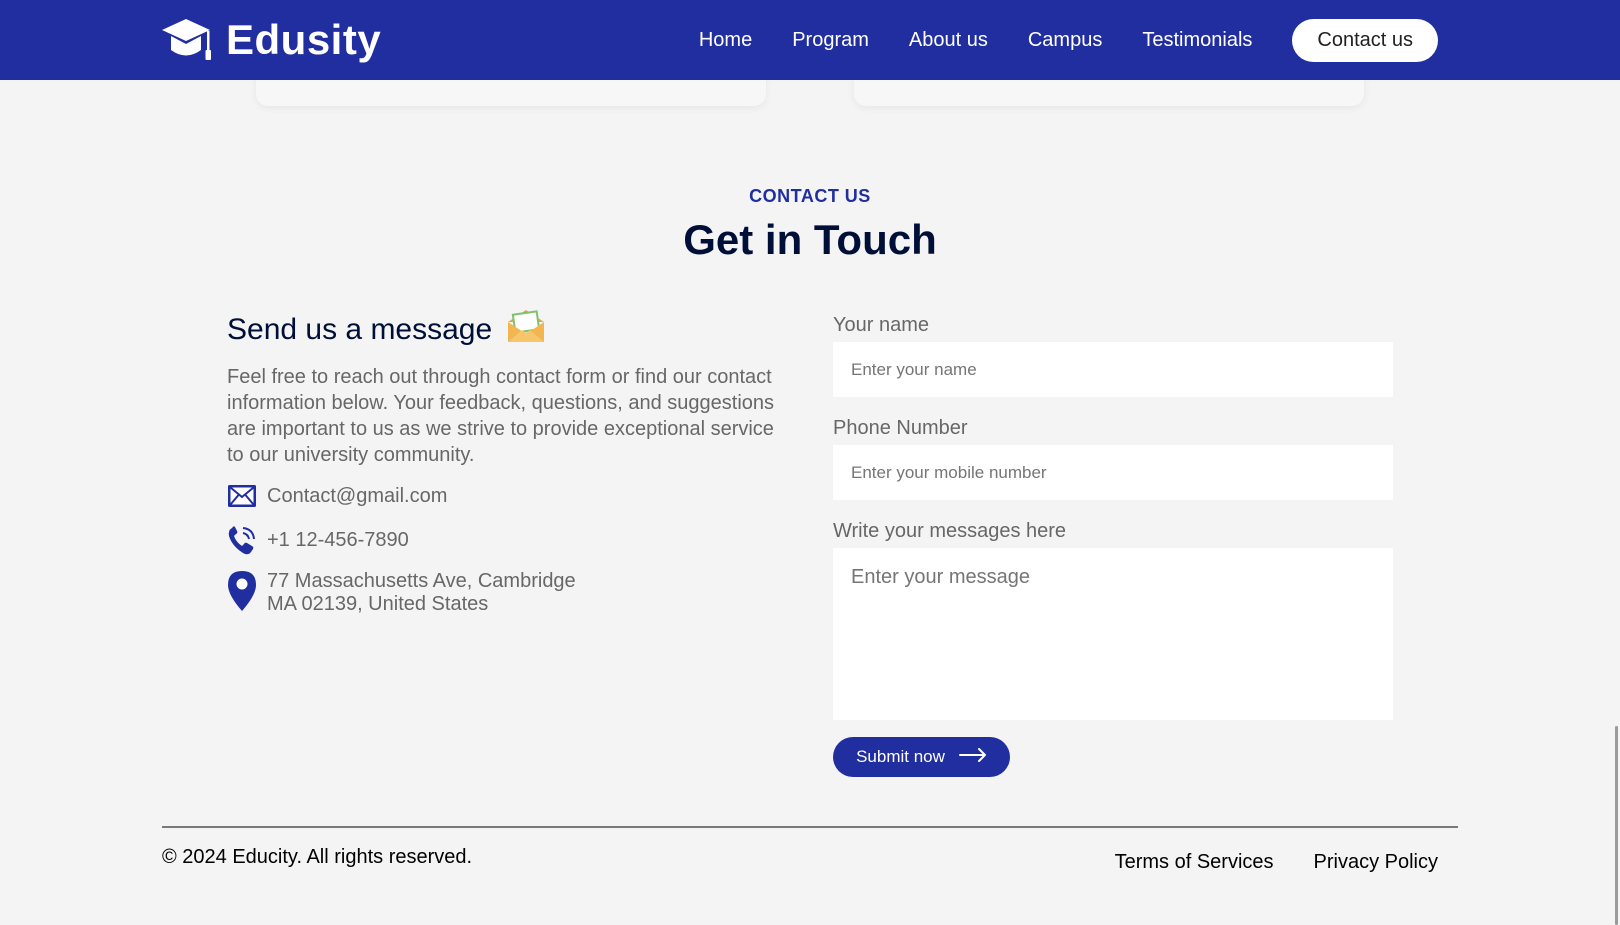 The image size is (1620, 925). What do you see at coordinates (421, 581) in the screenshot?
I see `address-line-1: 77 Massachusetts Ave, Cambridge` at bounding box center [421, 581].